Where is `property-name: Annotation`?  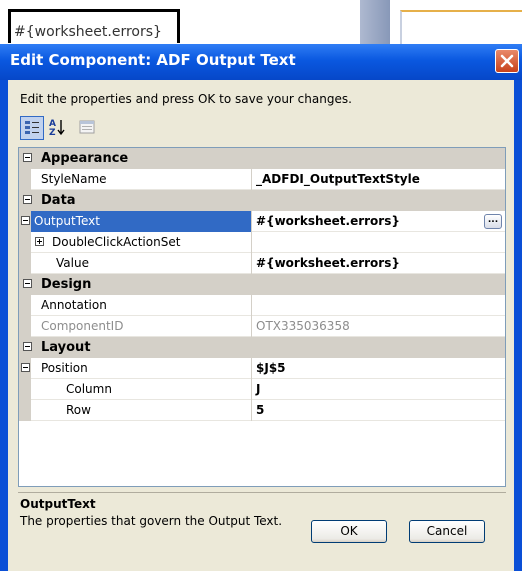
property-name: Annotation is located at coordinates (141, 305).